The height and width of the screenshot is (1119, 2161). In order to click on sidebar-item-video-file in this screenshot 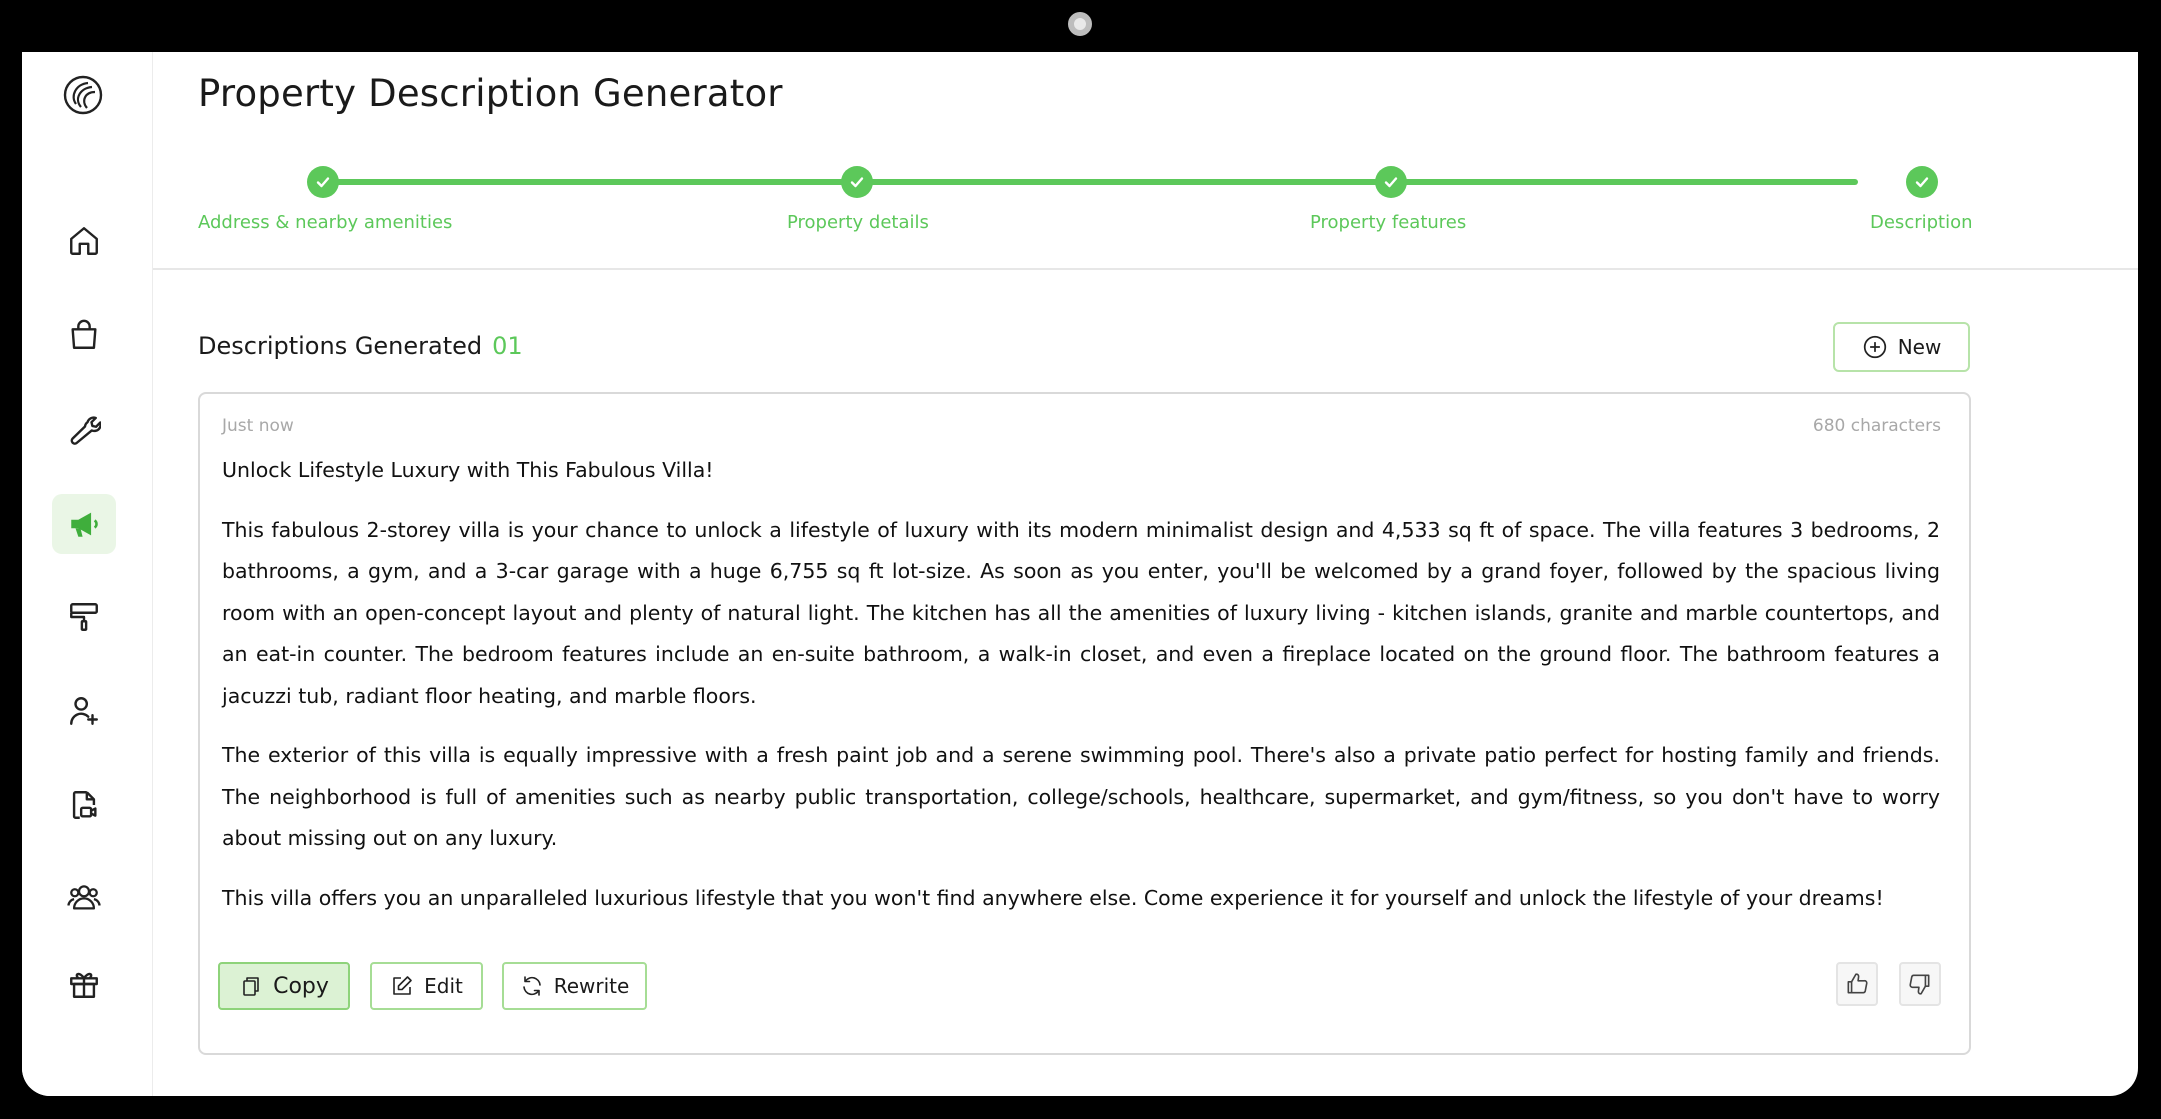, I will do `click(84, 805)`.